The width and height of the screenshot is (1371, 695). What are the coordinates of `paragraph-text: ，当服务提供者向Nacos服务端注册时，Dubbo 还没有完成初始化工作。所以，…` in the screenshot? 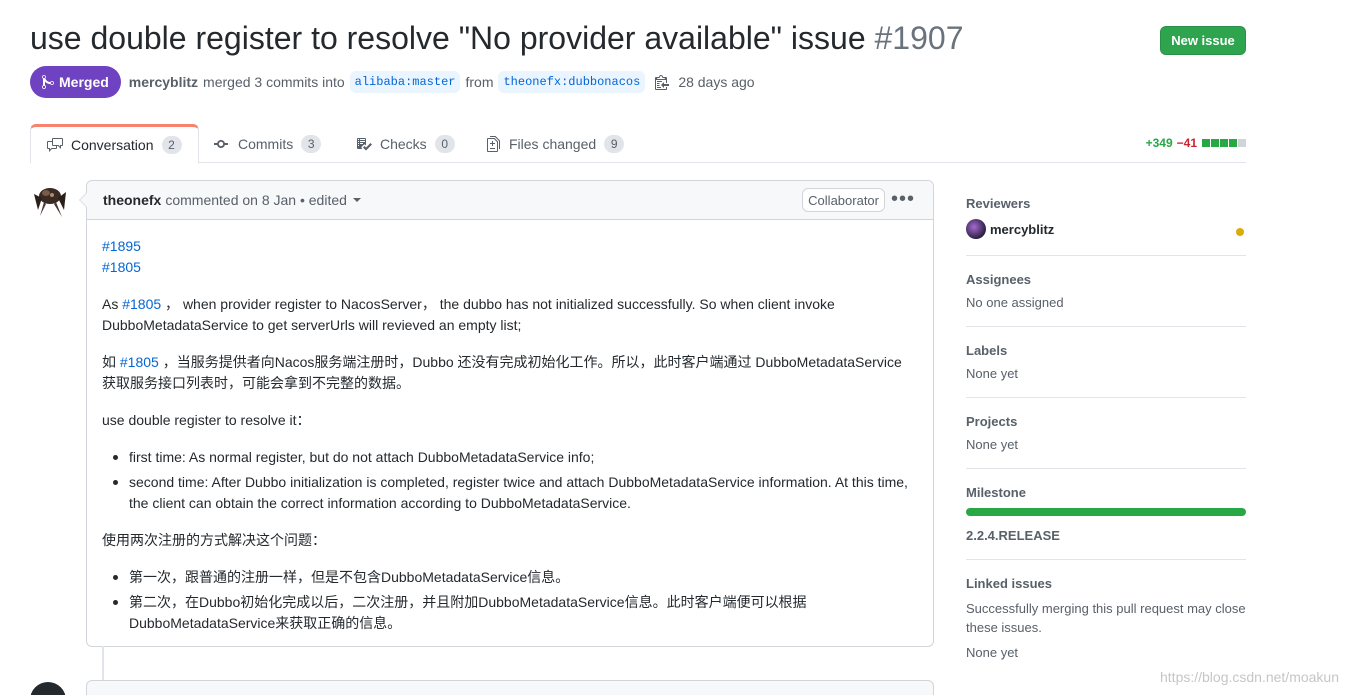 It's located at (502, 372).